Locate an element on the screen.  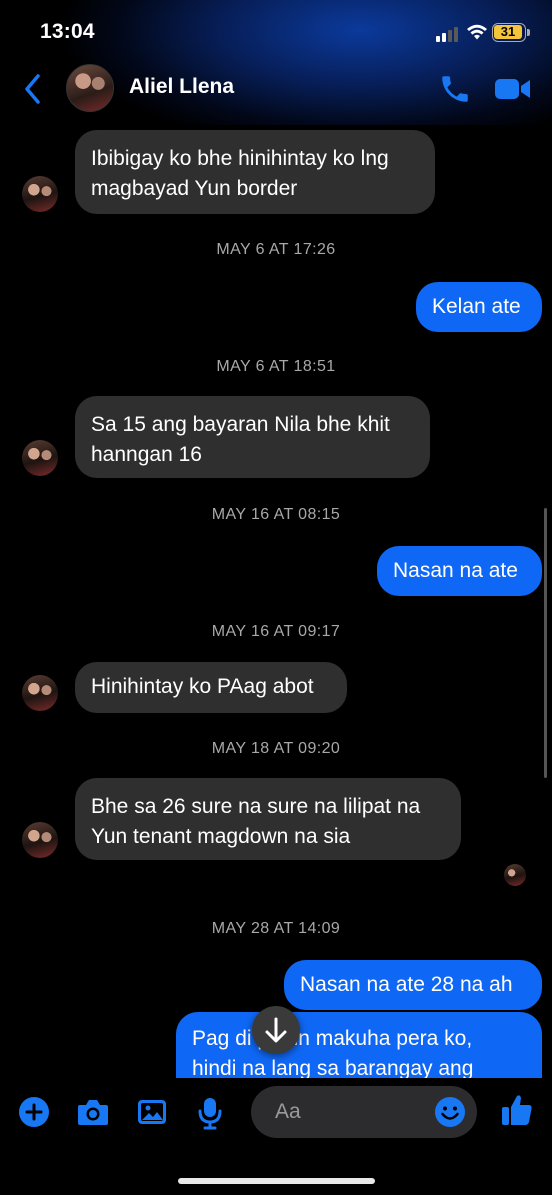
arrow-down-icon is located at coordinates (276, 1030).